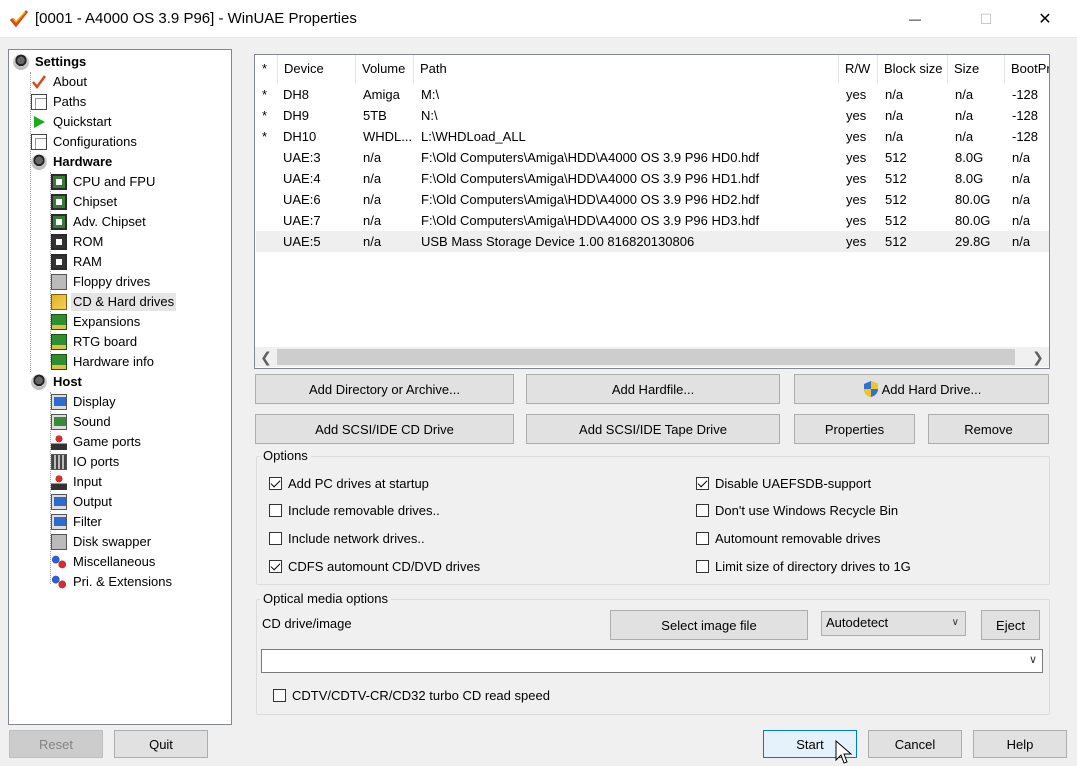  I want to click on column-header-block-size: Block size, so click(913, 69).